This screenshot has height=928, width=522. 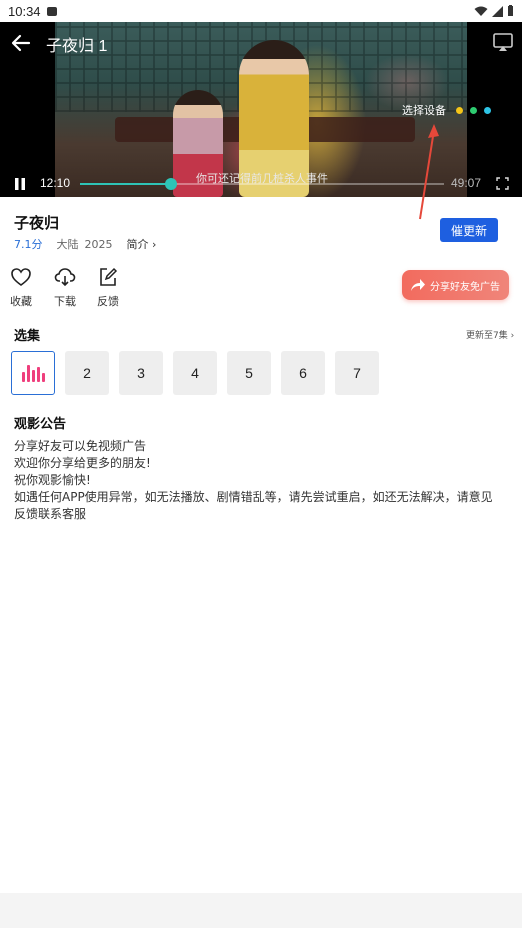 I want to click on progress-fill, so click(x=125, y=184).